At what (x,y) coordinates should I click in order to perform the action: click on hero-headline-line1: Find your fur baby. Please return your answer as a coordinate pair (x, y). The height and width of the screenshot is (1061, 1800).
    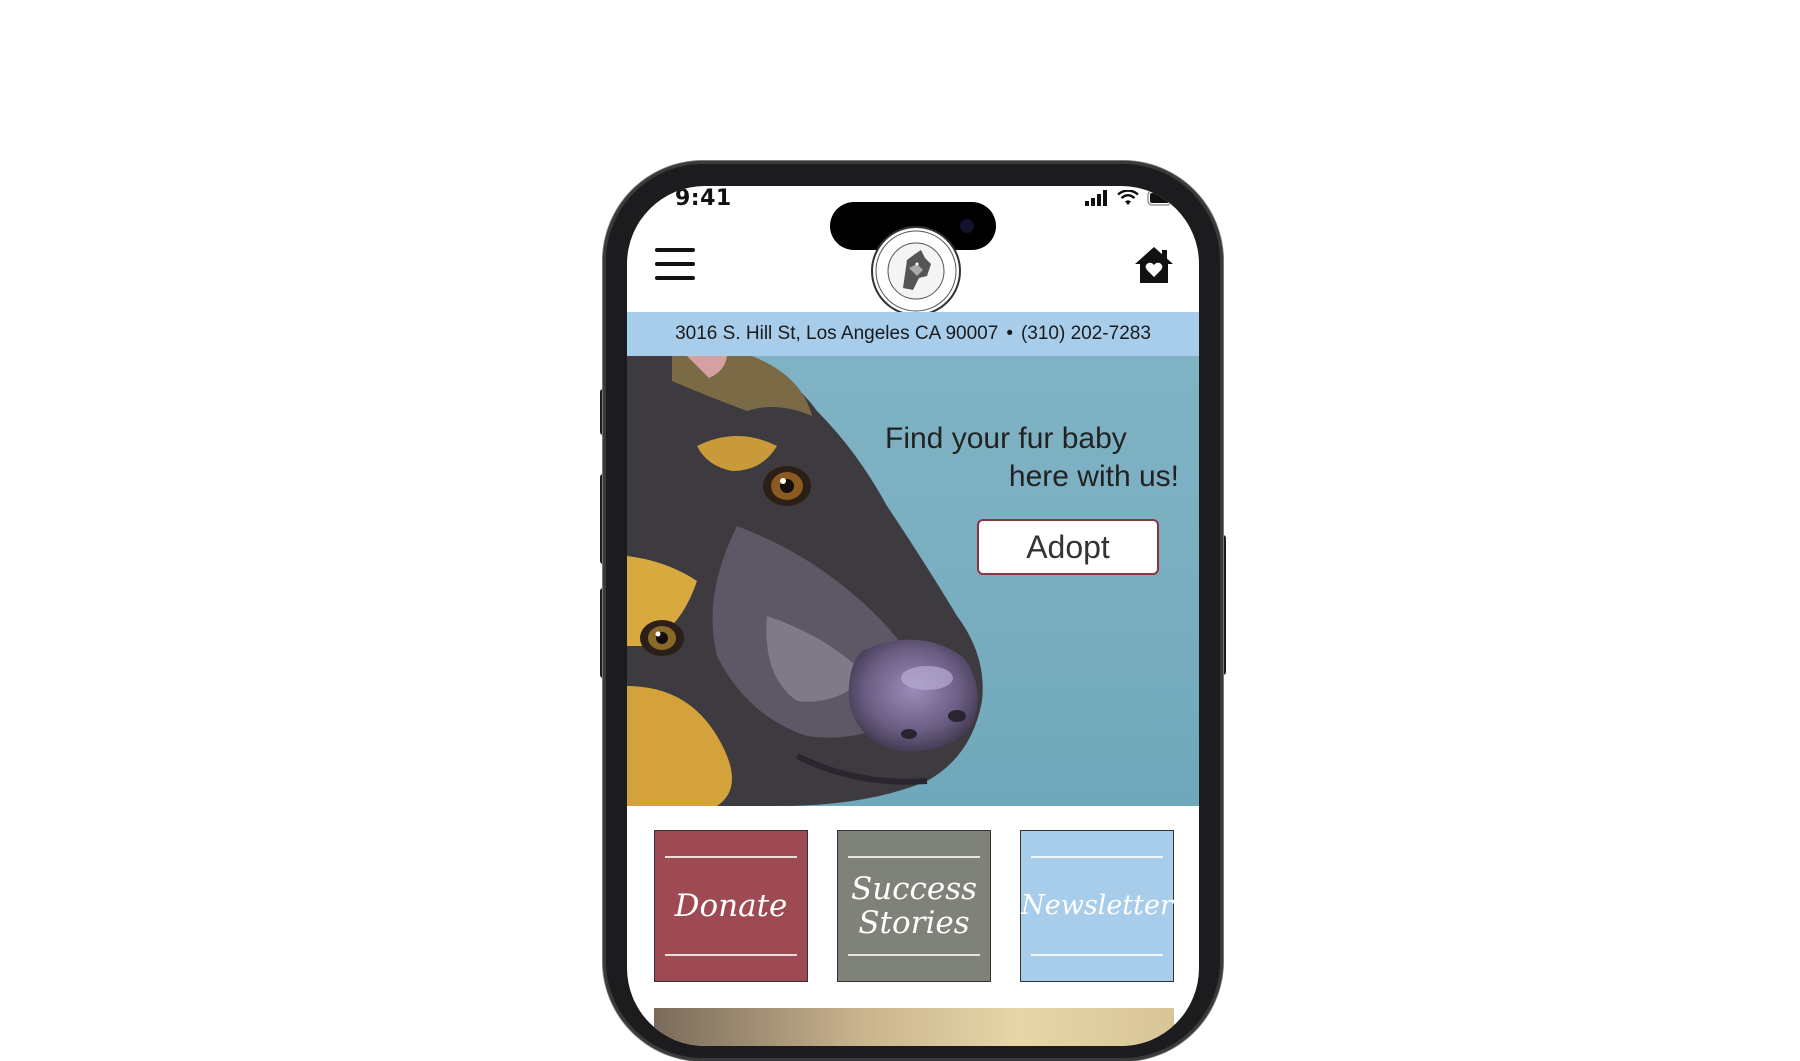
    Looking at the image, I should click on (1006, 438).